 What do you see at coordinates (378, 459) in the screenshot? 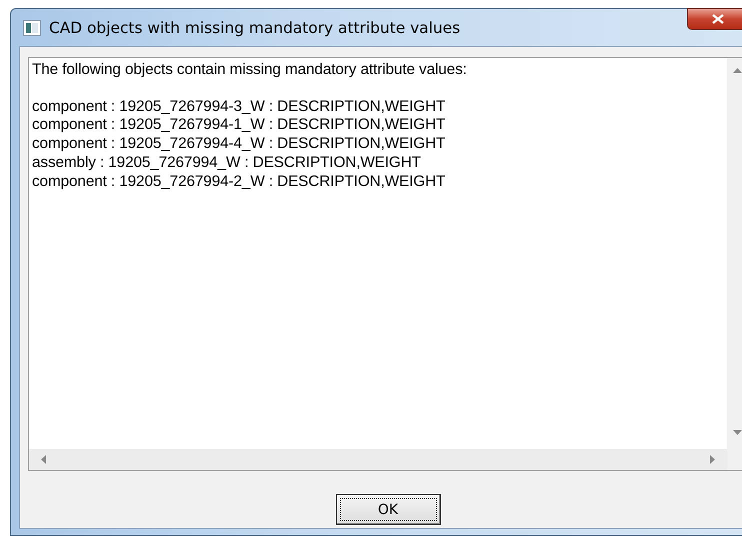
I see `horizontal-scrollbar` at bounding box center [378, 459].